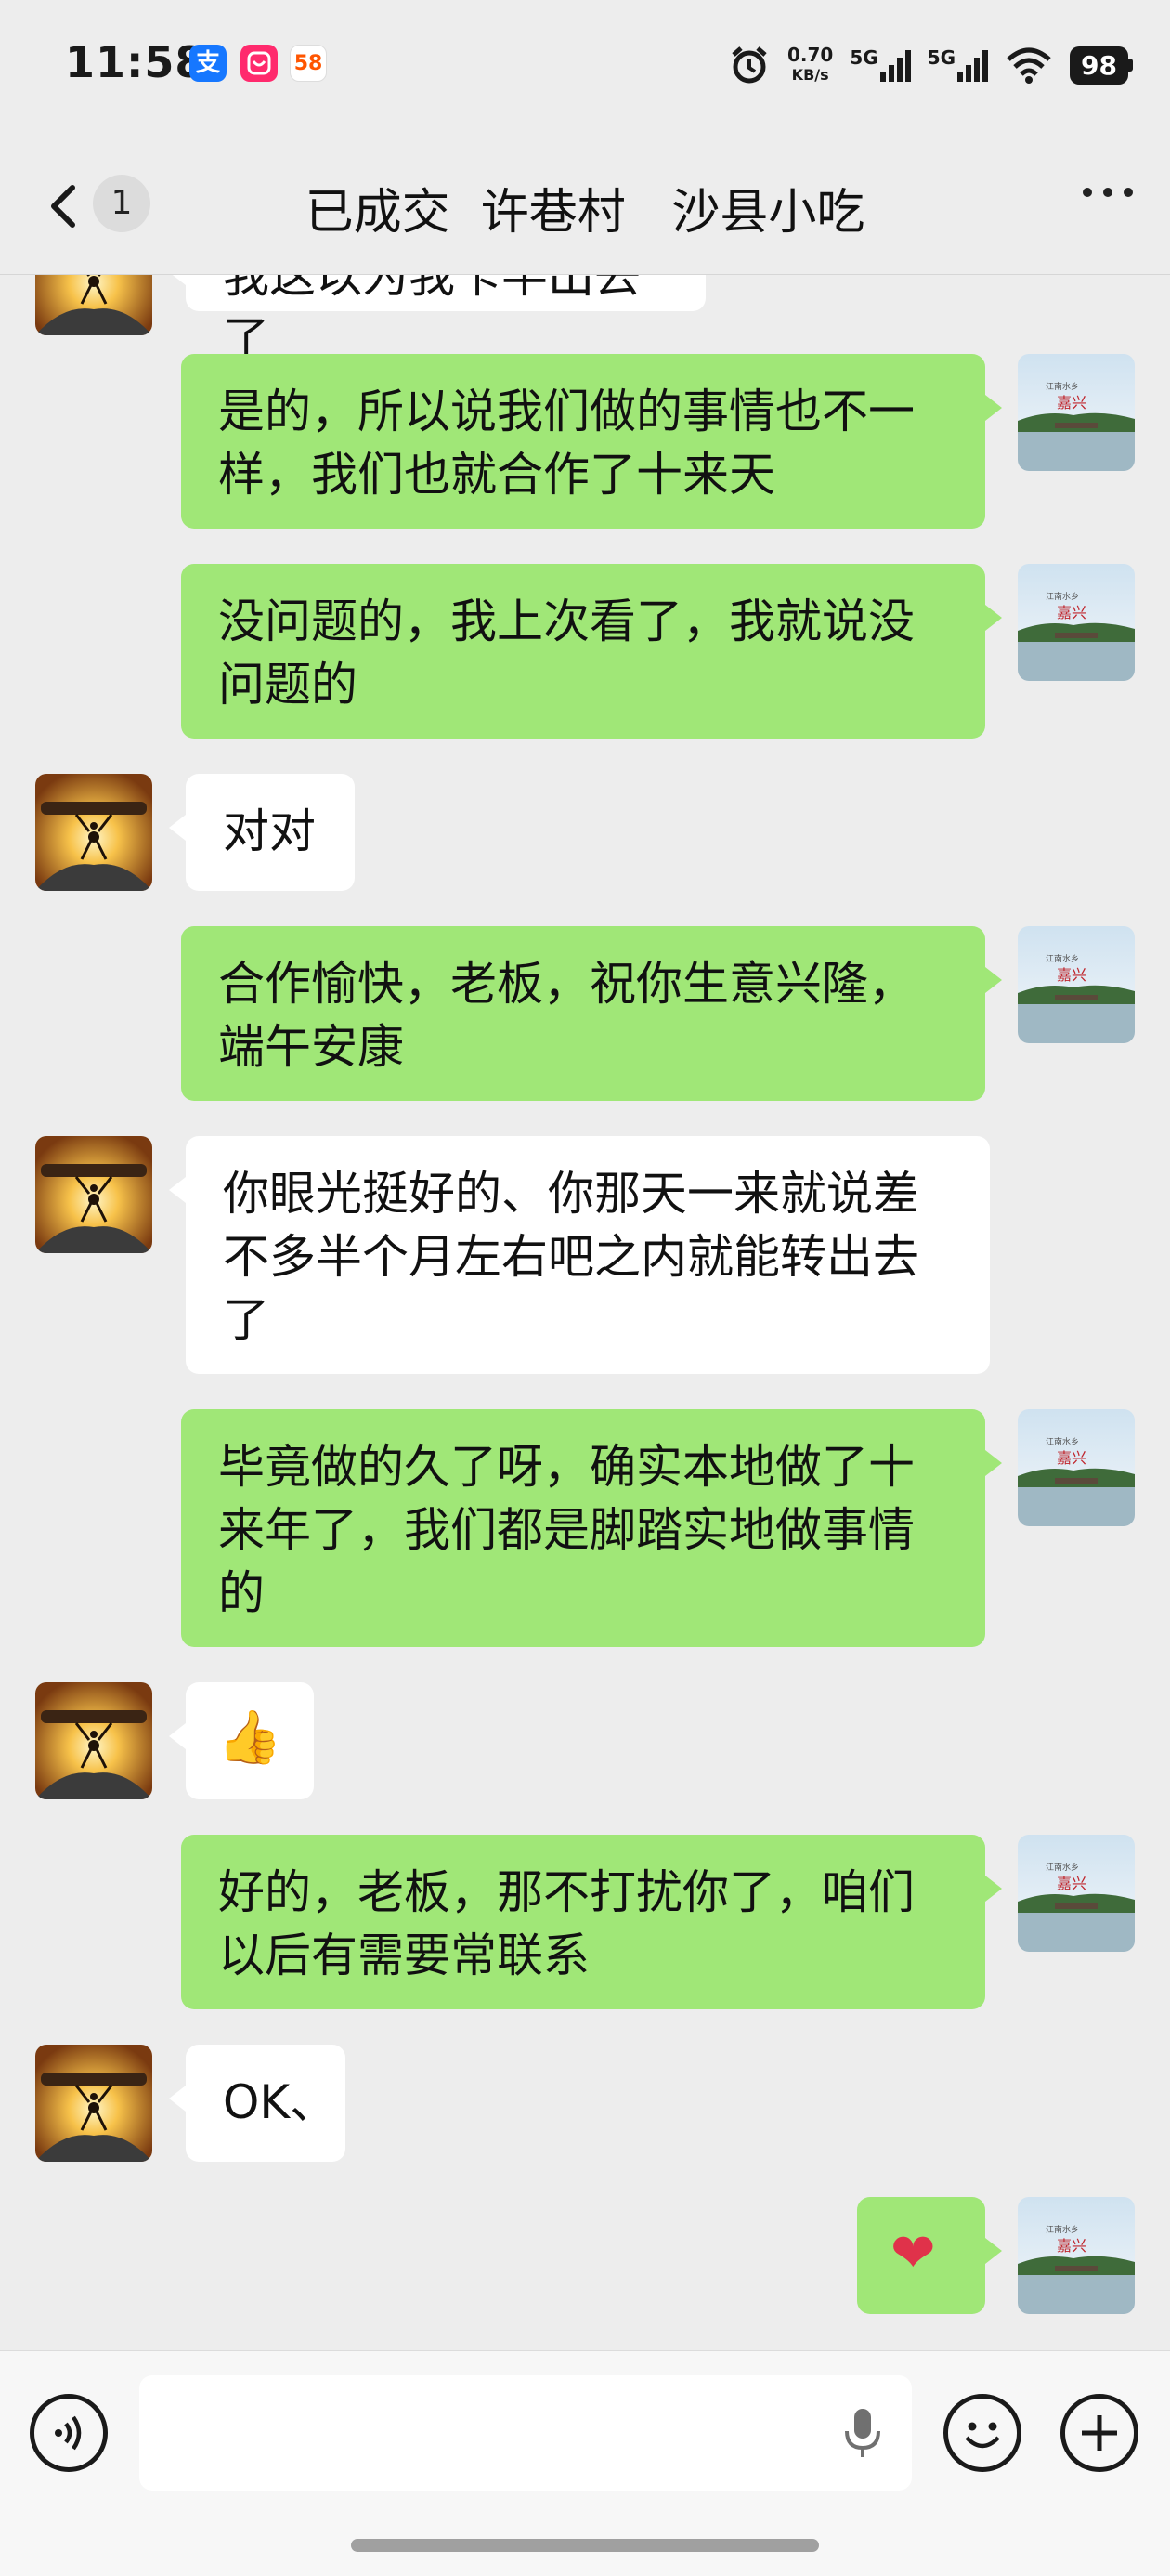 The width and height of the screenshot is (1170, 2576). What do you see at coordinates (810, 75) in the screenshot?
I see `network-speed-unit: KB/s` at bounding box center [810, 75].